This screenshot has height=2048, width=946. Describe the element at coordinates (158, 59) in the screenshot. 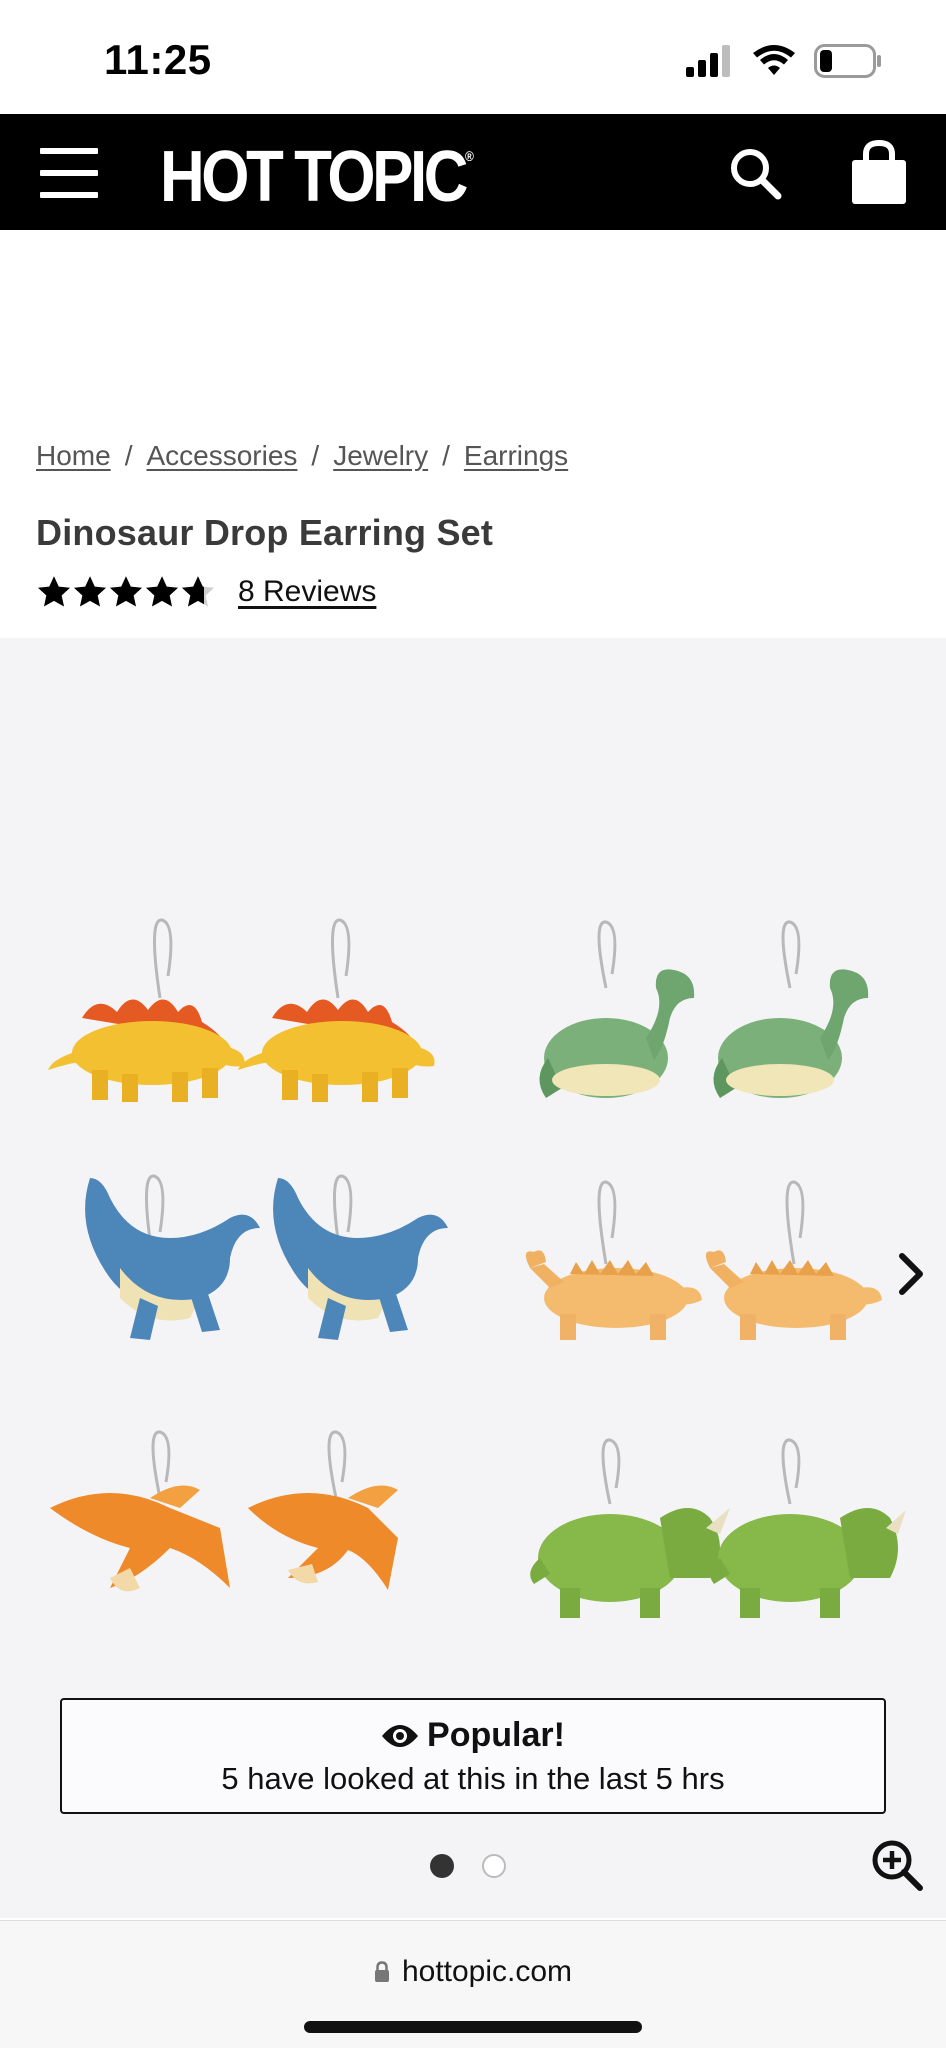

I see `status-time: 11:25` at that location.